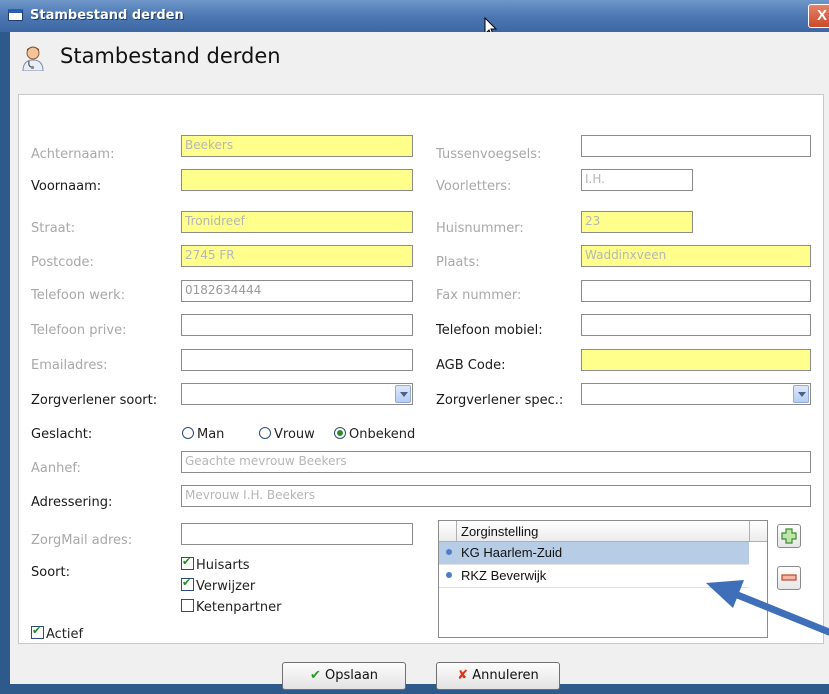  Describe the element at coordinates (294, 434) in the screenshot. I see `radio-vrouw-label: Vrouw` at that location.